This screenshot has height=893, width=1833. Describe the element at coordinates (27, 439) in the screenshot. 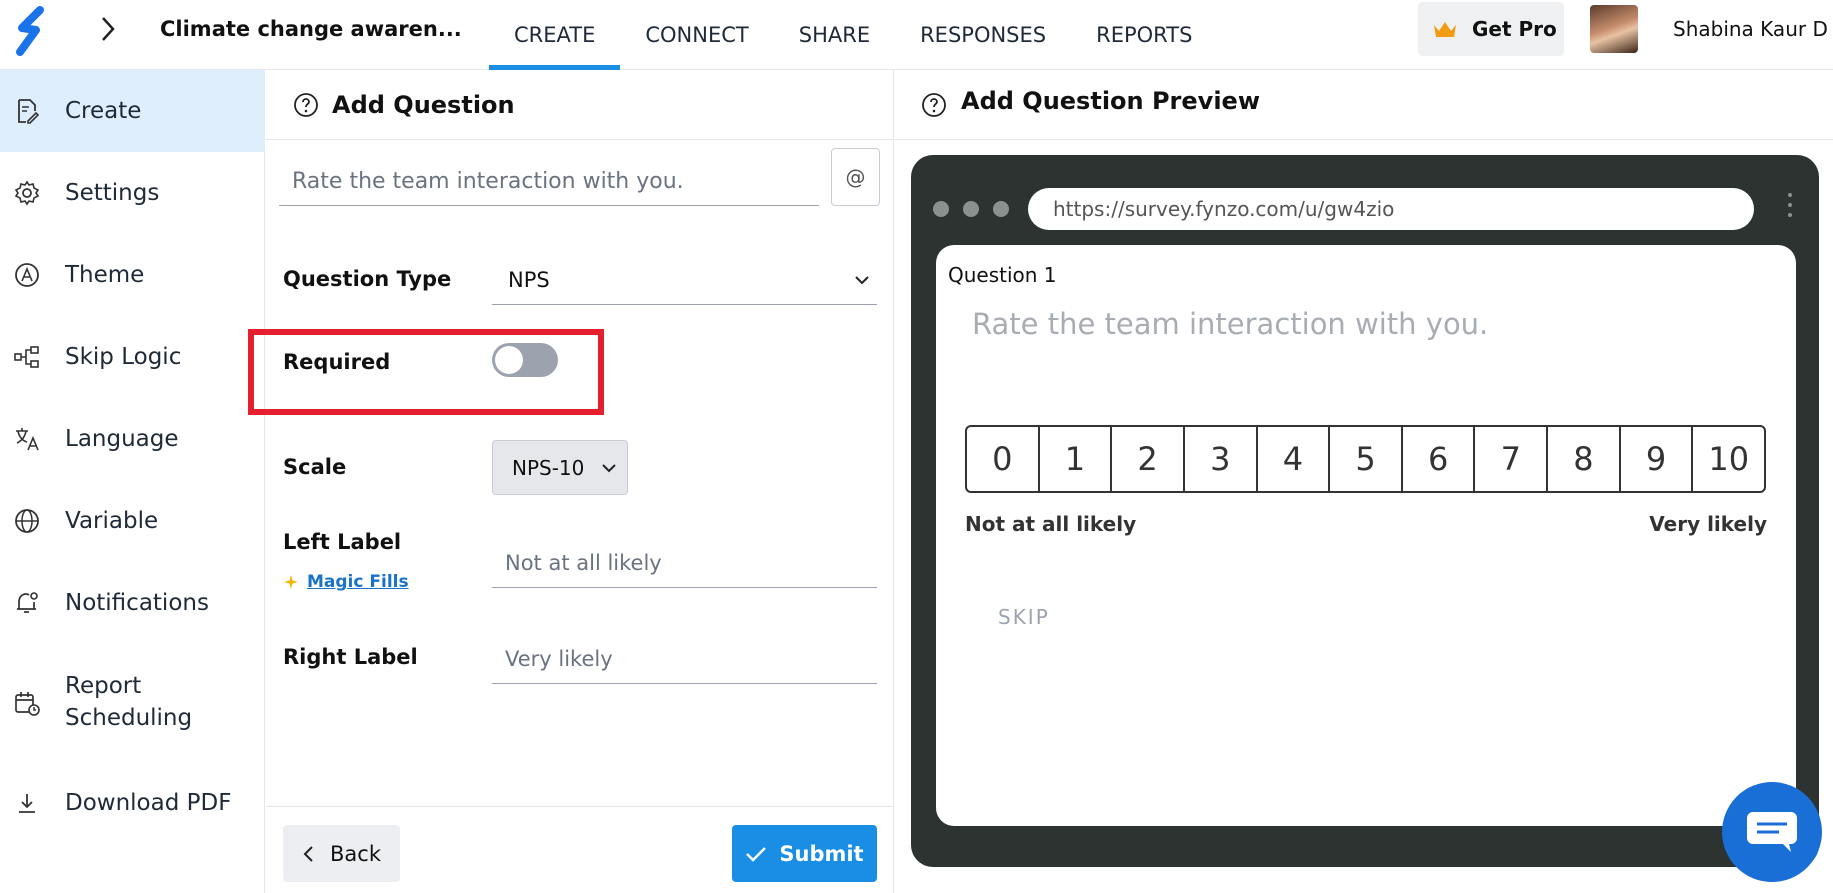

I see `translate-icon` at that location.